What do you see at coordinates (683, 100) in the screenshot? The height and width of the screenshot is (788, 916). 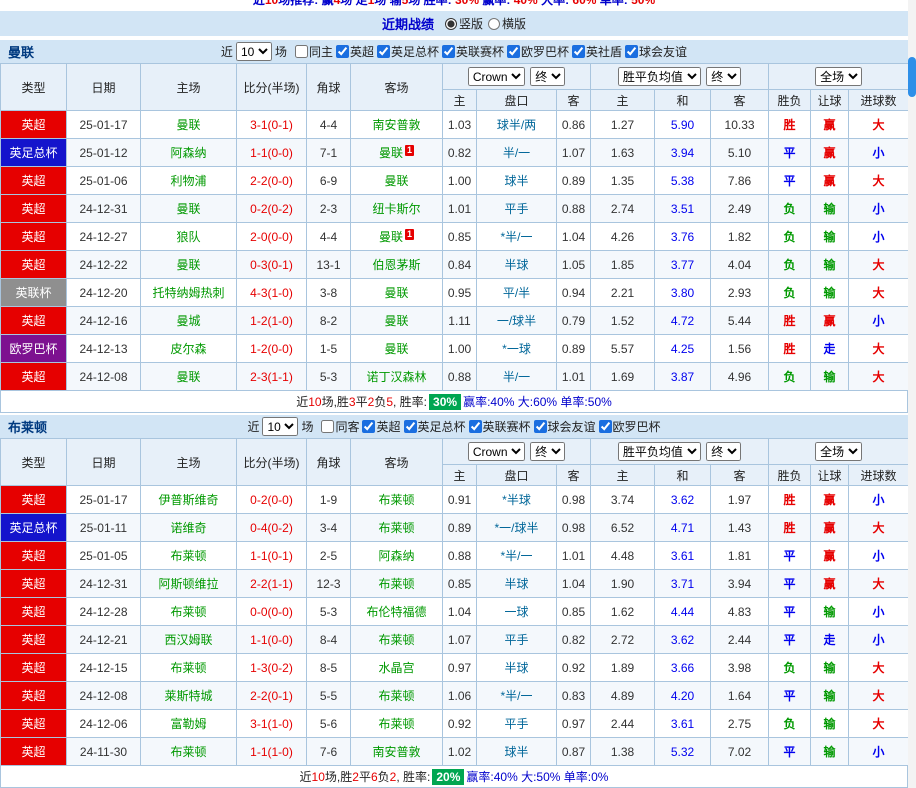 I see `col-header-euro-draw: 和` at bounding box center [683, 100].